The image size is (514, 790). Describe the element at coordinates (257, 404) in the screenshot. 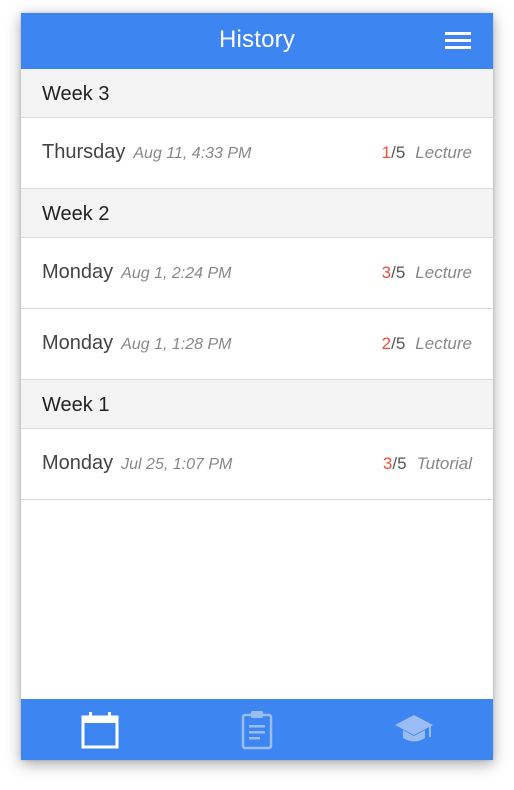

I see `week-header: Week 1` at that location.